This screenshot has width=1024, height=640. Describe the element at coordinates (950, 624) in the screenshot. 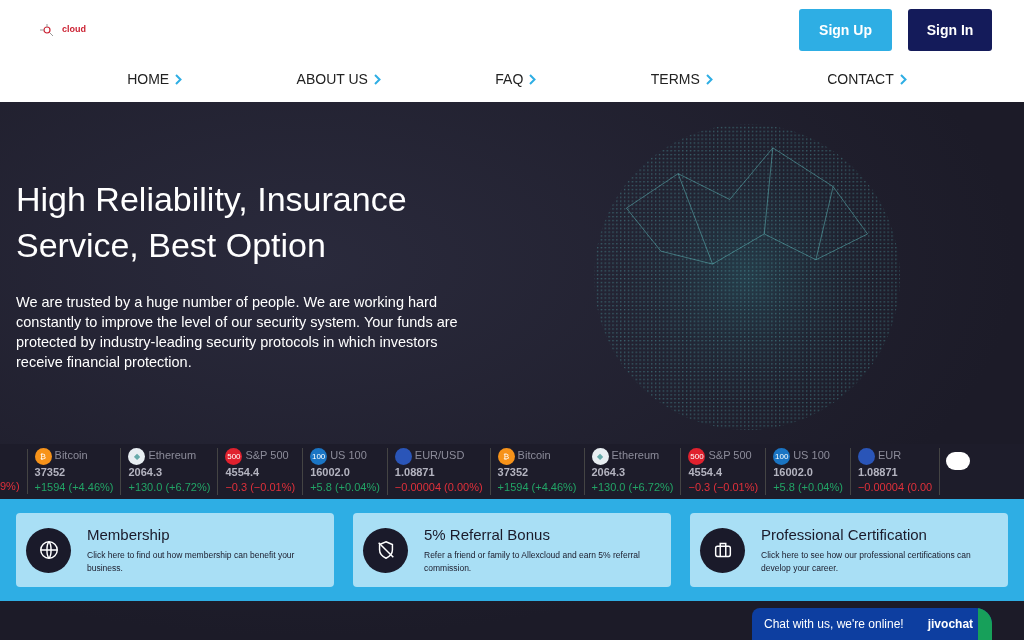

I see `chat-brand: jivochat` at that location.